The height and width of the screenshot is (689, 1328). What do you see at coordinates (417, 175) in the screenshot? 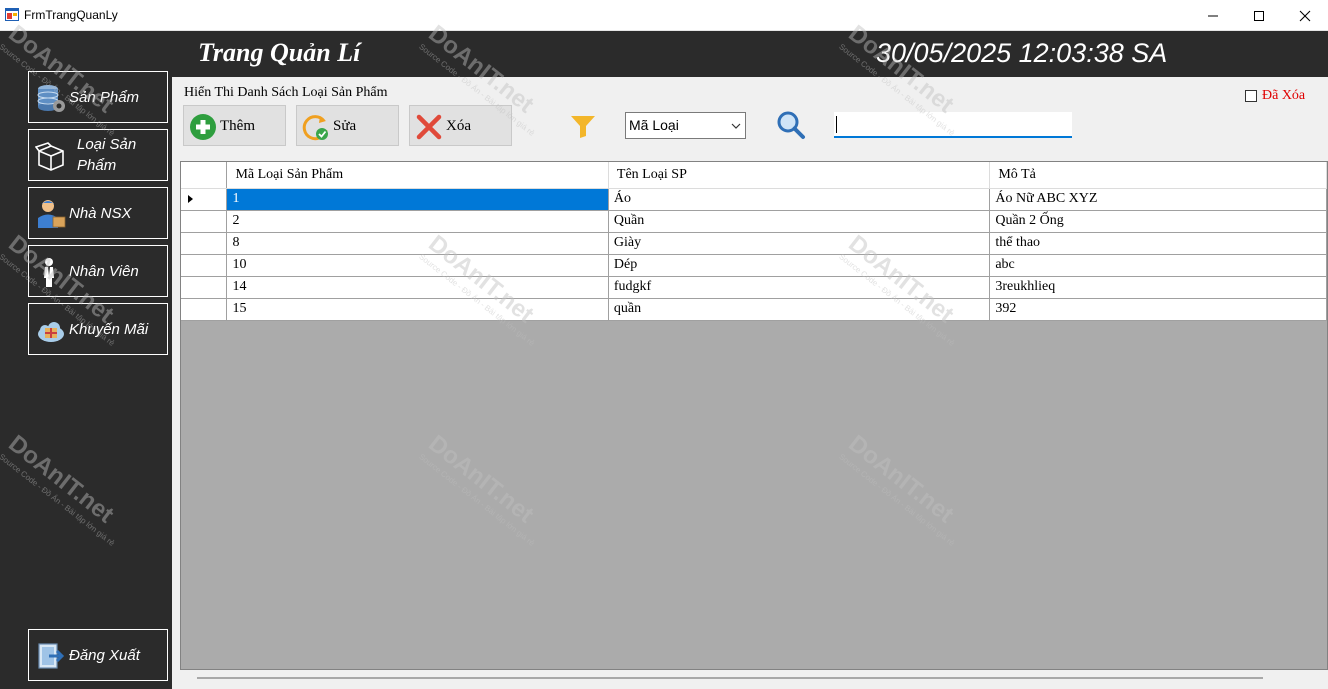
I see `column-header-id: Mã Loại Sản Phẩm` at bounding box center [417, 175].